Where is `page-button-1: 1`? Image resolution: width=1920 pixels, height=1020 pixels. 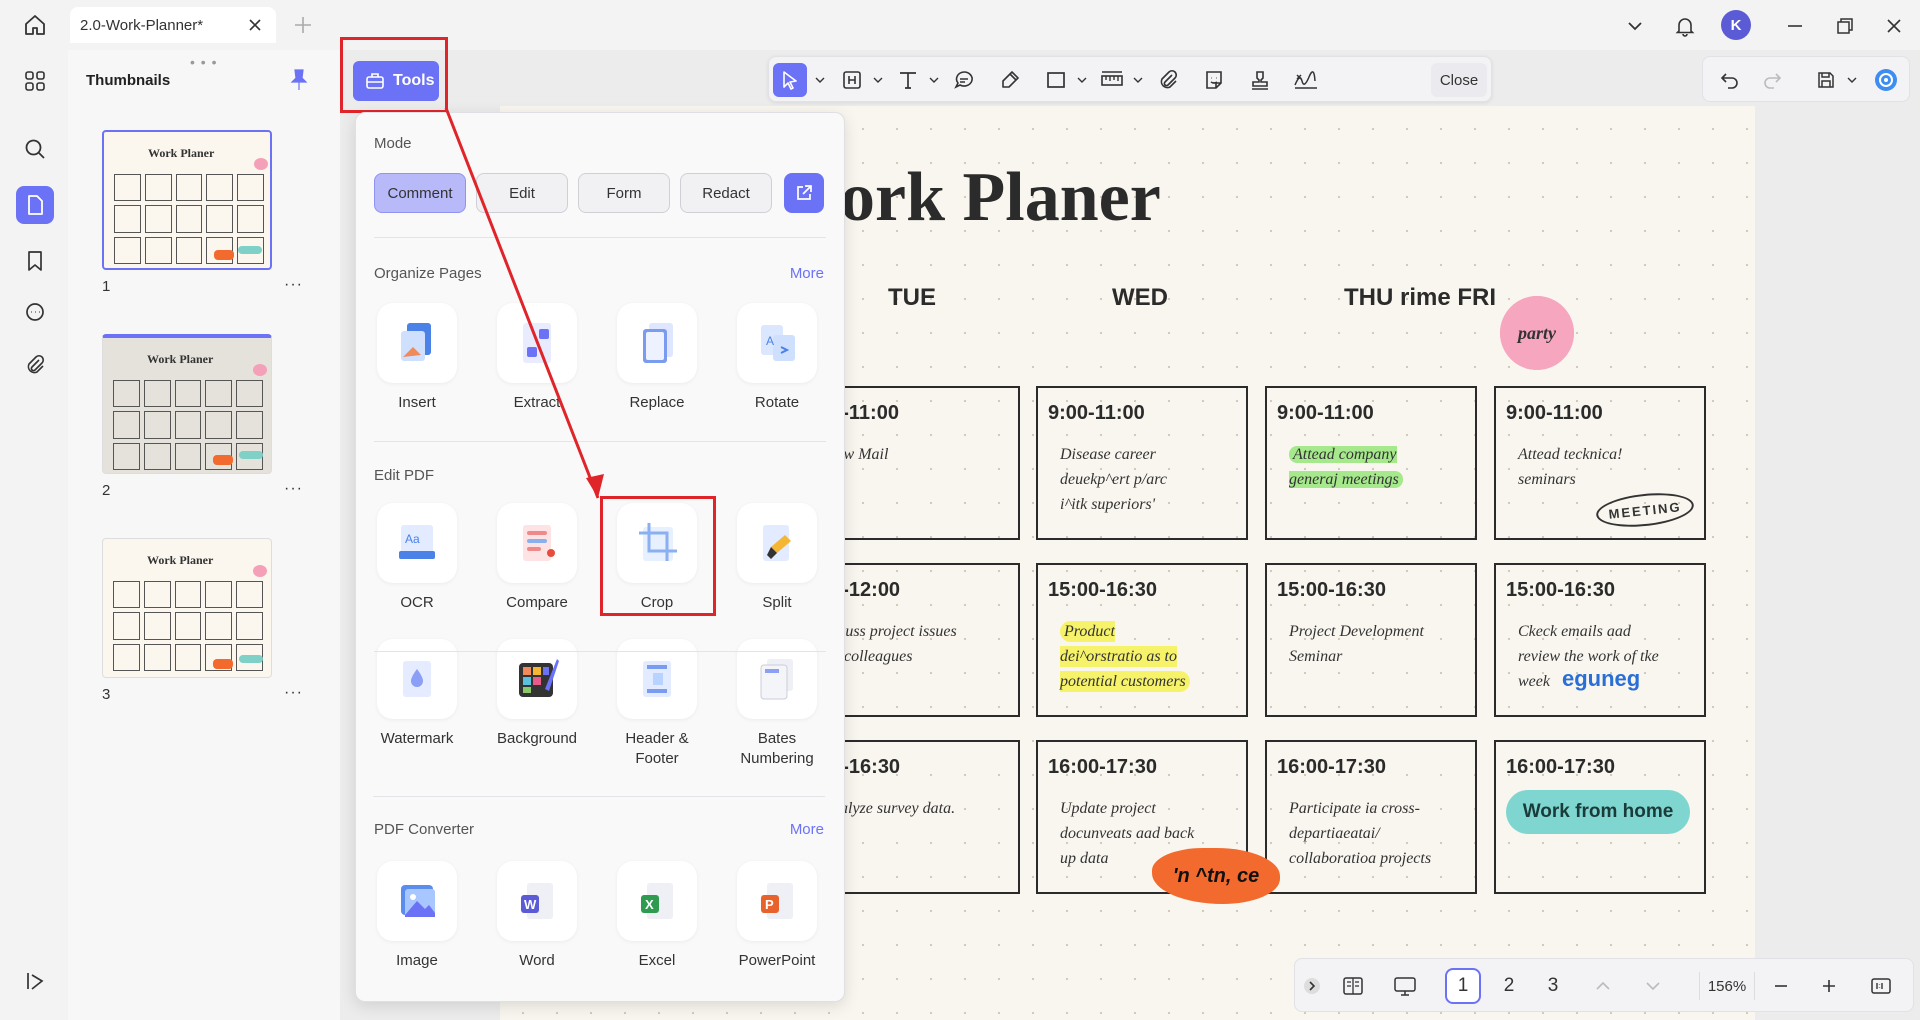
page-button-1: 1 is located at coordinates (1463, 986).